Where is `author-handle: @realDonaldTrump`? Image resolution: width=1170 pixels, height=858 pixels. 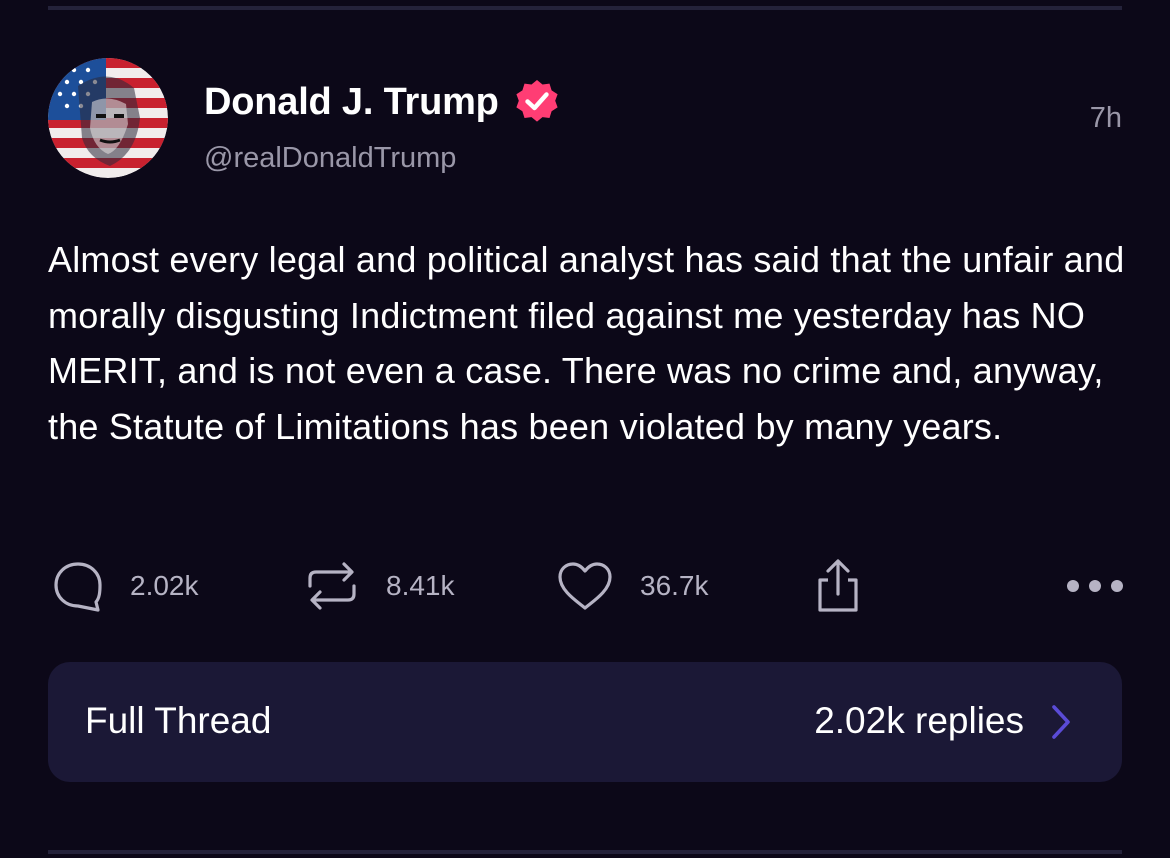
author-handle: @realDonaldTrump is located at coordinates (330, 158).